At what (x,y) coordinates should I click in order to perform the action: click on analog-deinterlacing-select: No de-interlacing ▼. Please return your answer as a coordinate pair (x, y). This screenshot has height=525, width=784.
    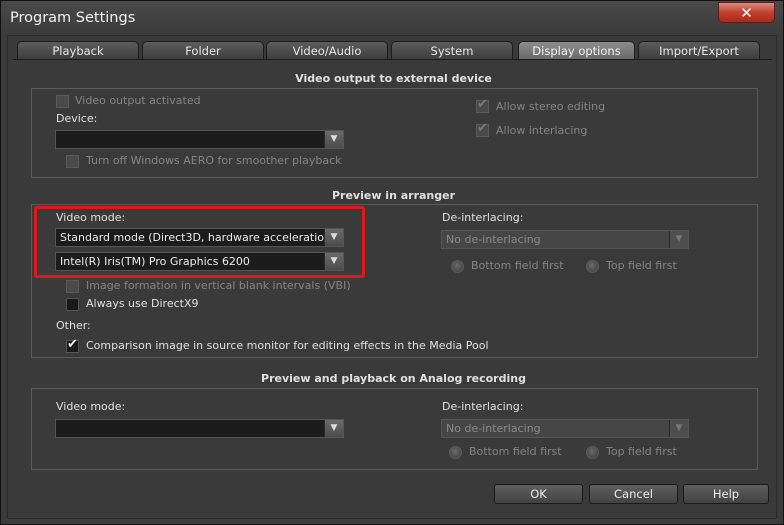
    Looking at the image, I should click on (565, 428).